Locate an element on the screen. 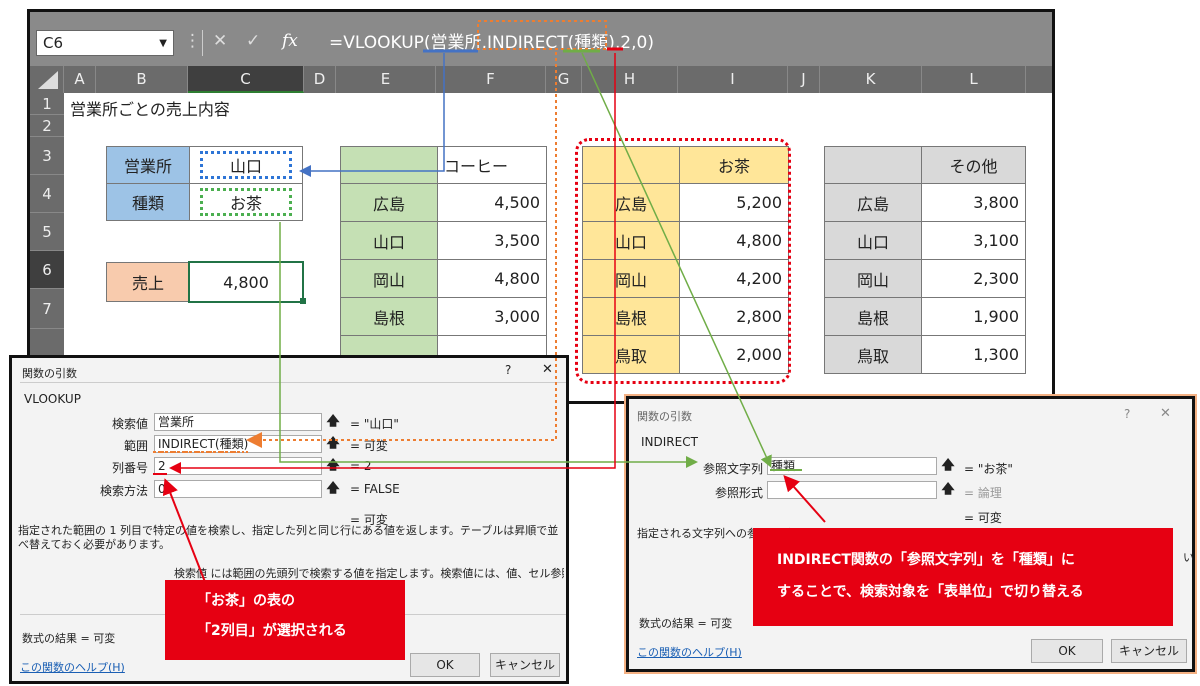 The height and width of the screenshot is (686, 1200). table-cell: 鳥取 is located at coordinates (873, 354).